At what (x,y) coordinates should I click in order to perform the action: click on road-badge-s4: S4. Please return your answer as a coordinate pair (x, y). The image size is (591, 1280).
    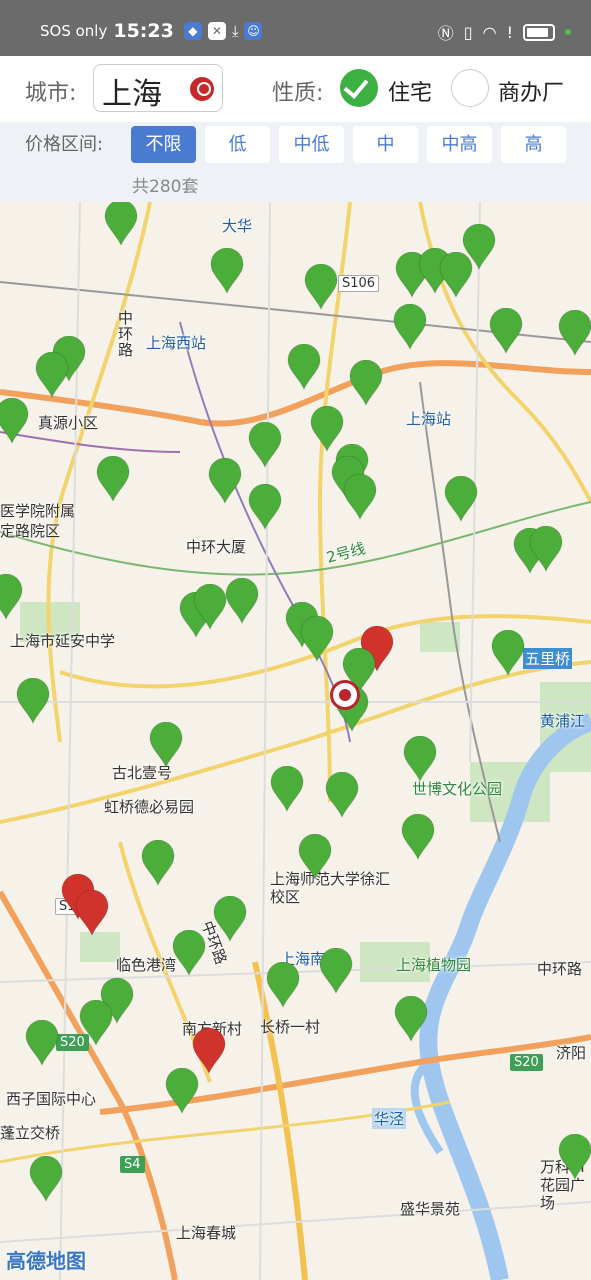
    Looking at the image, I should click on (132, 1164).